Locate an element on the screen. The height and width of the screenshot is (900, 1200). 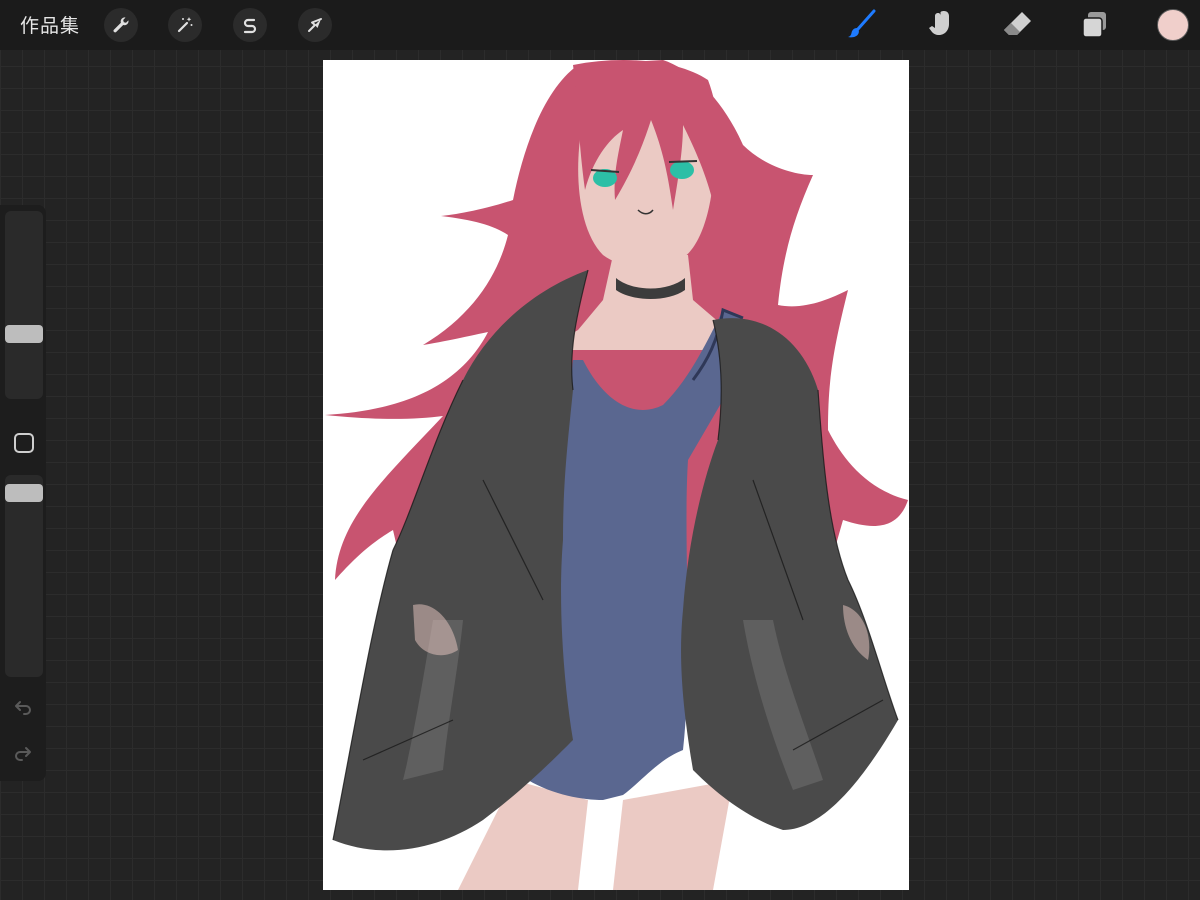
brush-icon is located at coordinates (862, 23).